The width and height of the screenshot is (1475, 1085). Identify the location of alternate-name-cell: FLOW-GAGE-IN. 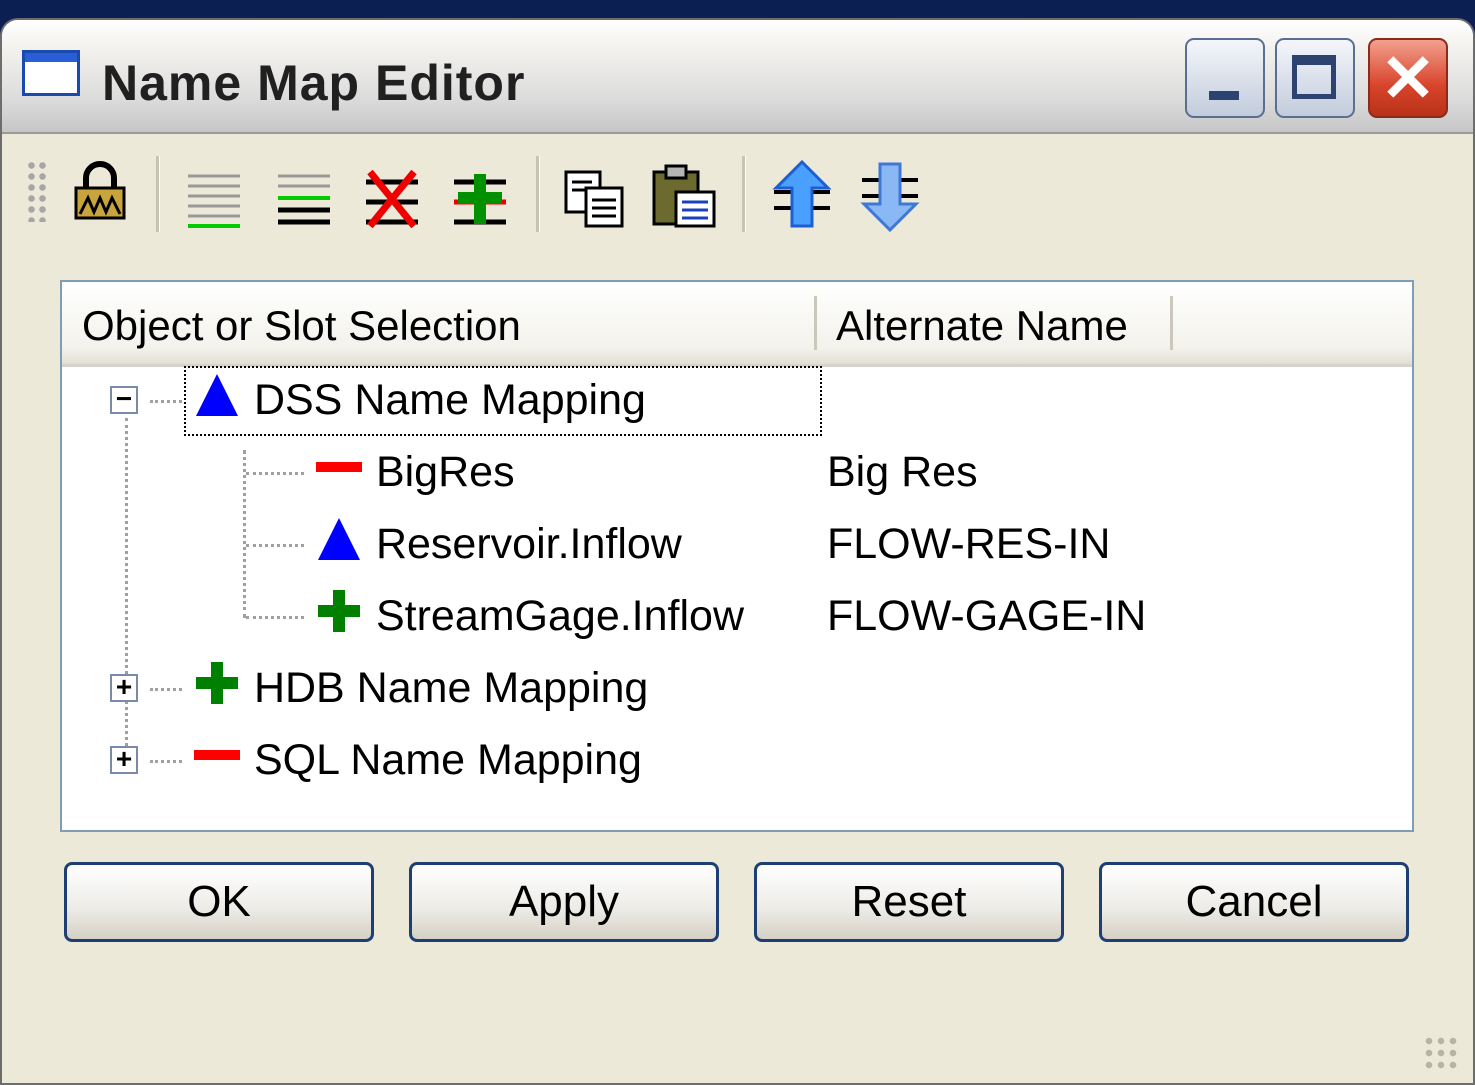
(986, 616).